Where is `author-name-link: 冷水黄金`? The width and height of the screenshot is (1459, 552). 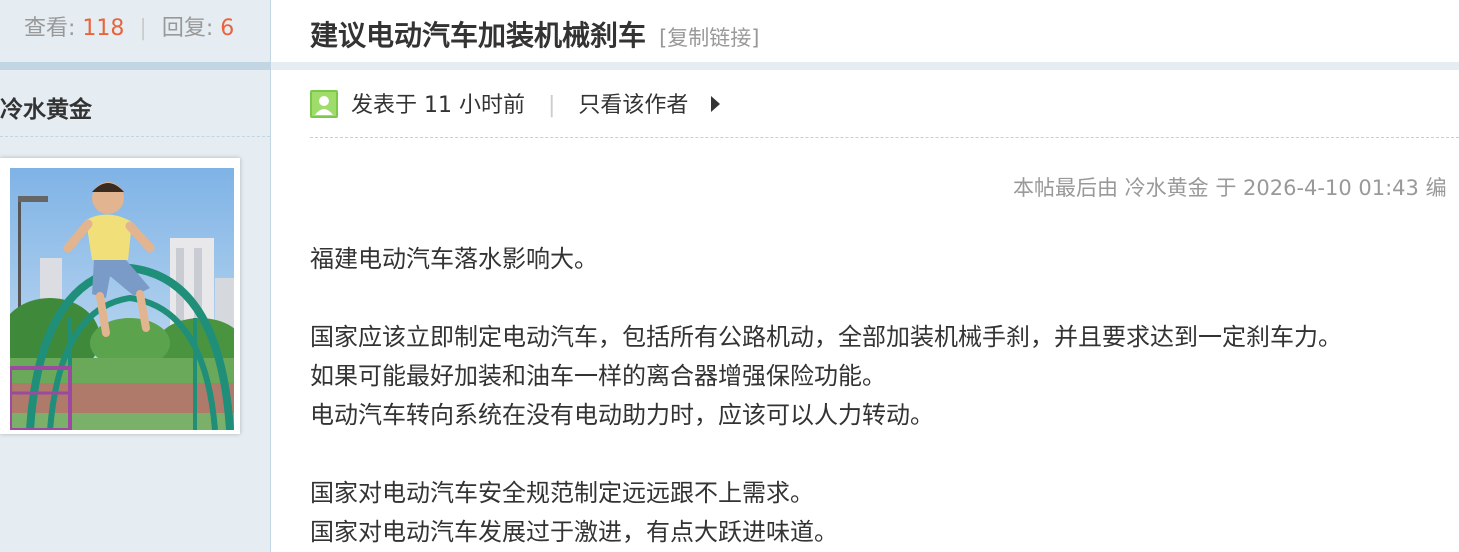
author-name-link: 冷水黄金 is located at coordinates (46, 107).